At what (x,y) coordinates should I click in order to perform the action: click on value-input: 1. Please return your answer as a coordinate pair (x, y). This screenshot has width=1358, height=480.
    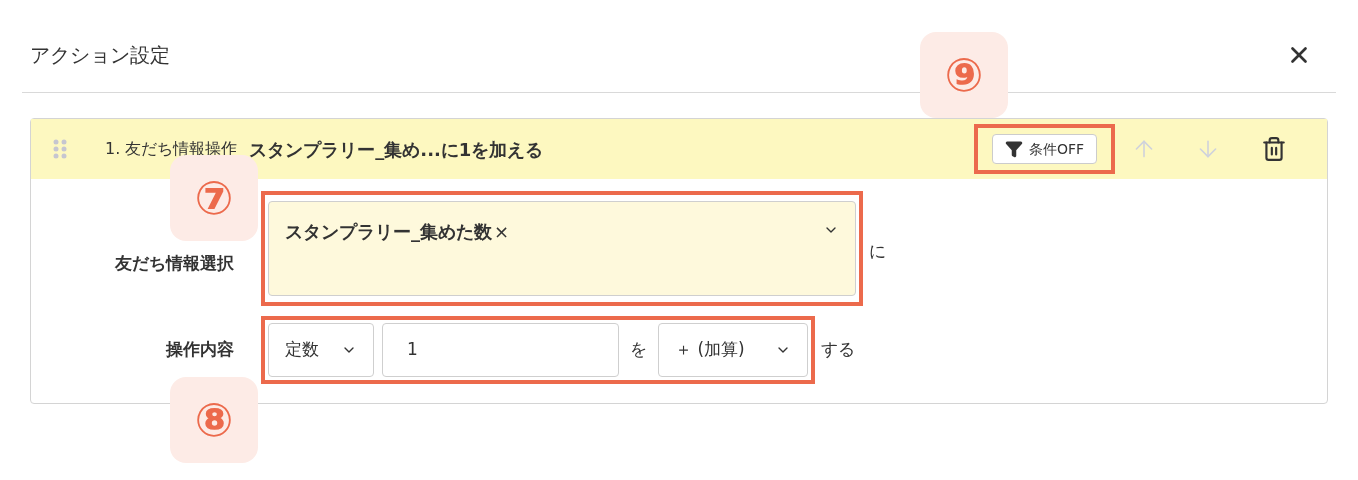
    Looking at the image, I should click on (500, 350).